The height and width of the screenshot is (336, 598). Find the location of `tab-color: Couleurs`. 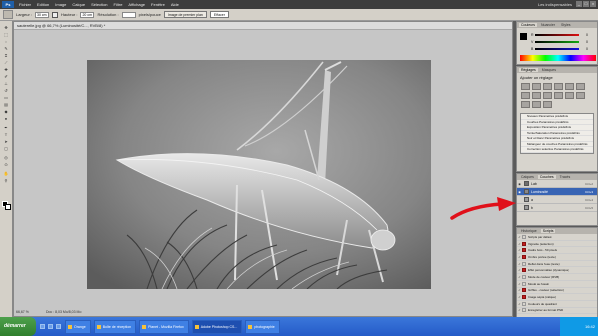

tab-color: Couleurs is located at coordinates (528, 25).